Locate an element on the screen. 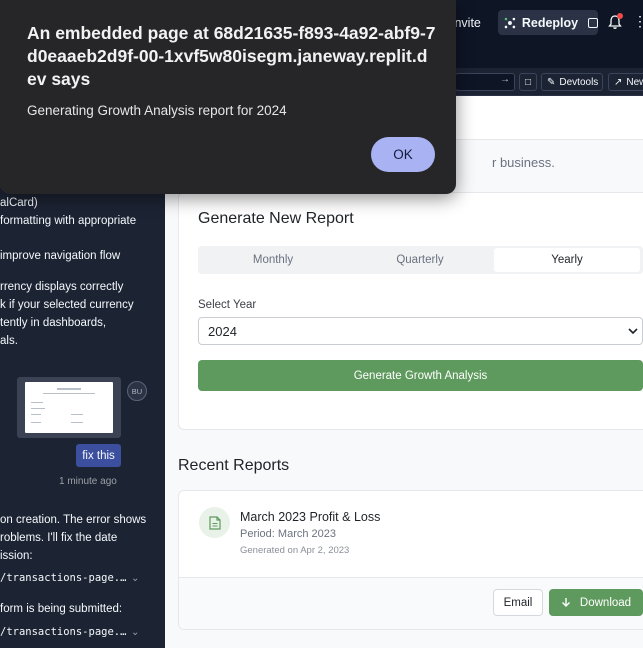 This screenshot has height=648, width=643. tab-yearly: Yearly is located at coordinates (567, 260).